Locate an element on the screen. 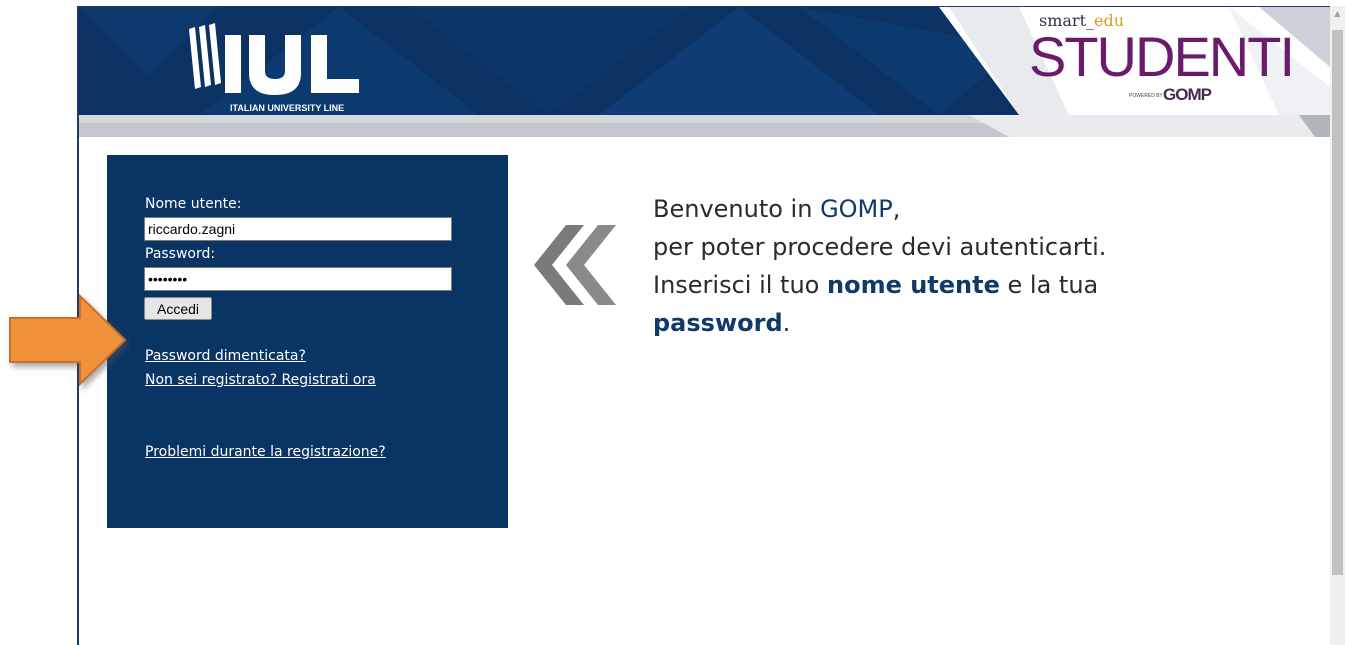 The width and height of the screenshot is (1345, 645). iul-tagline: ITALIAN UNIVERSITY LINE is located at coordinates (287, 108).